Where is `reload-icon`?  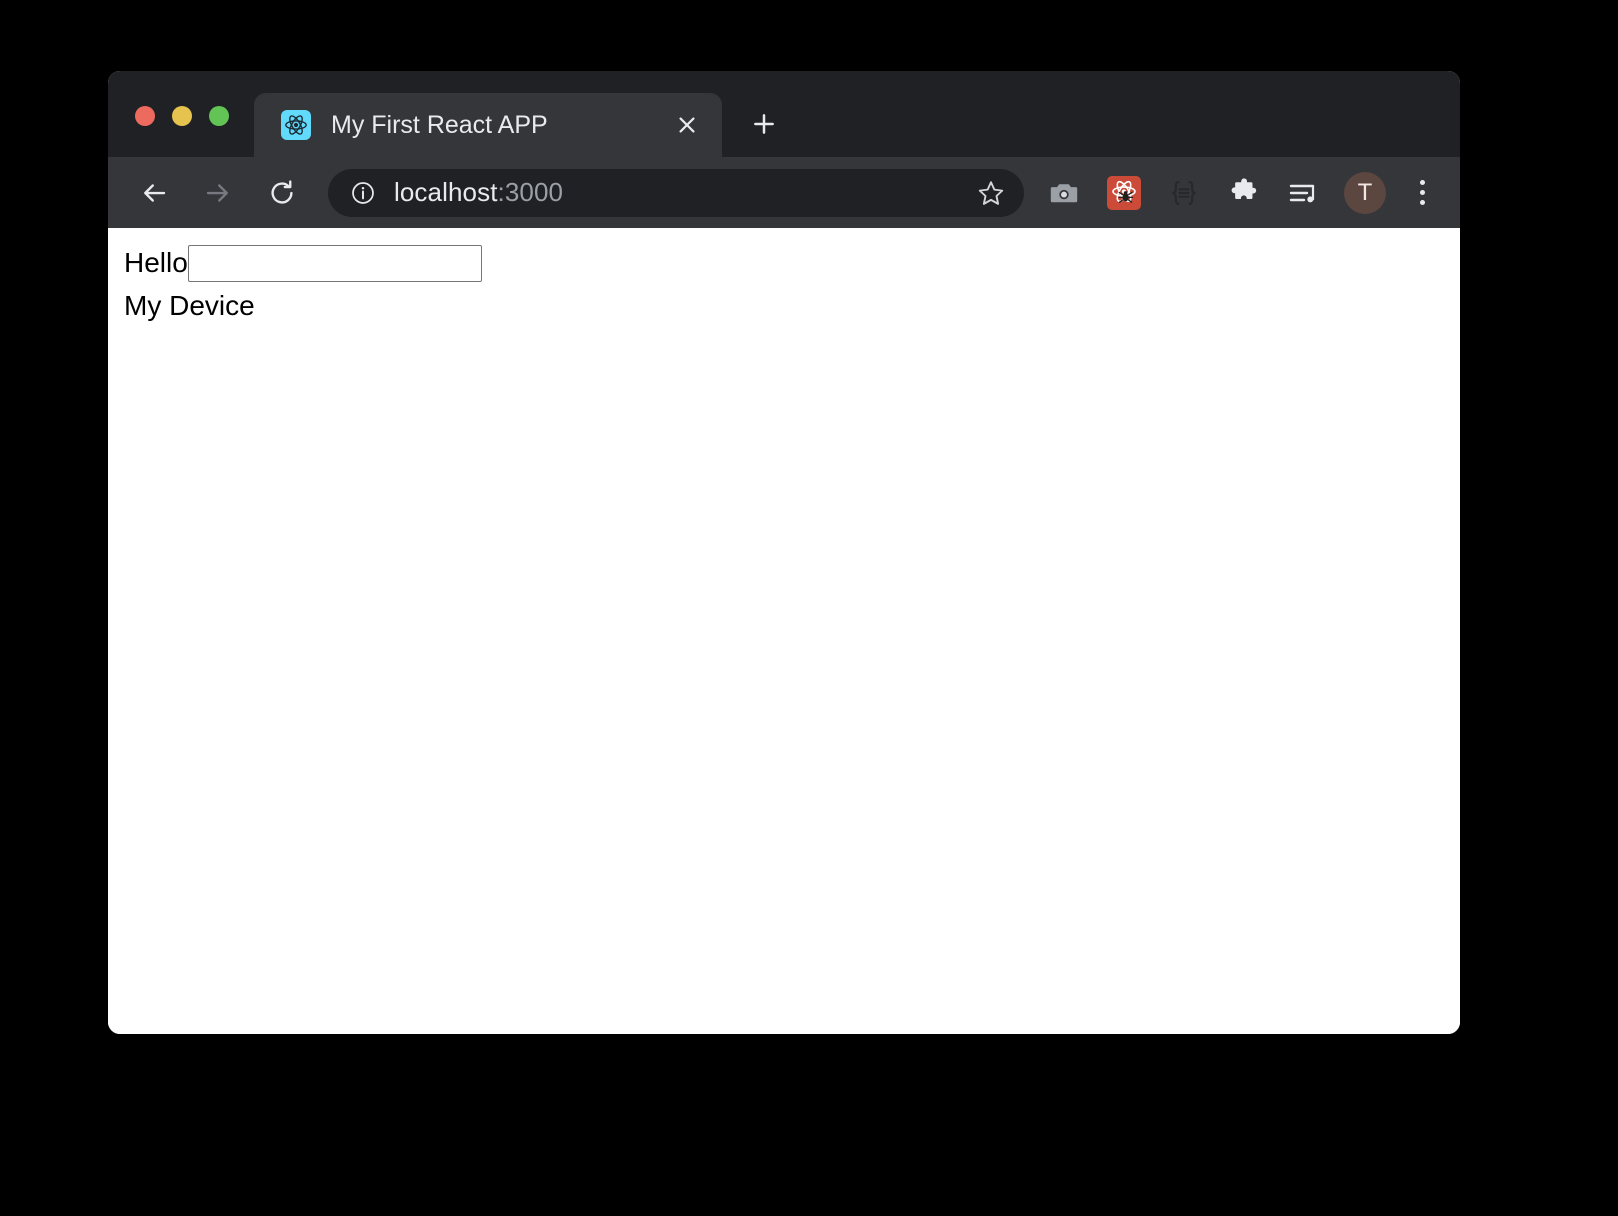
reload-icon is located at coordinates (282, 193).